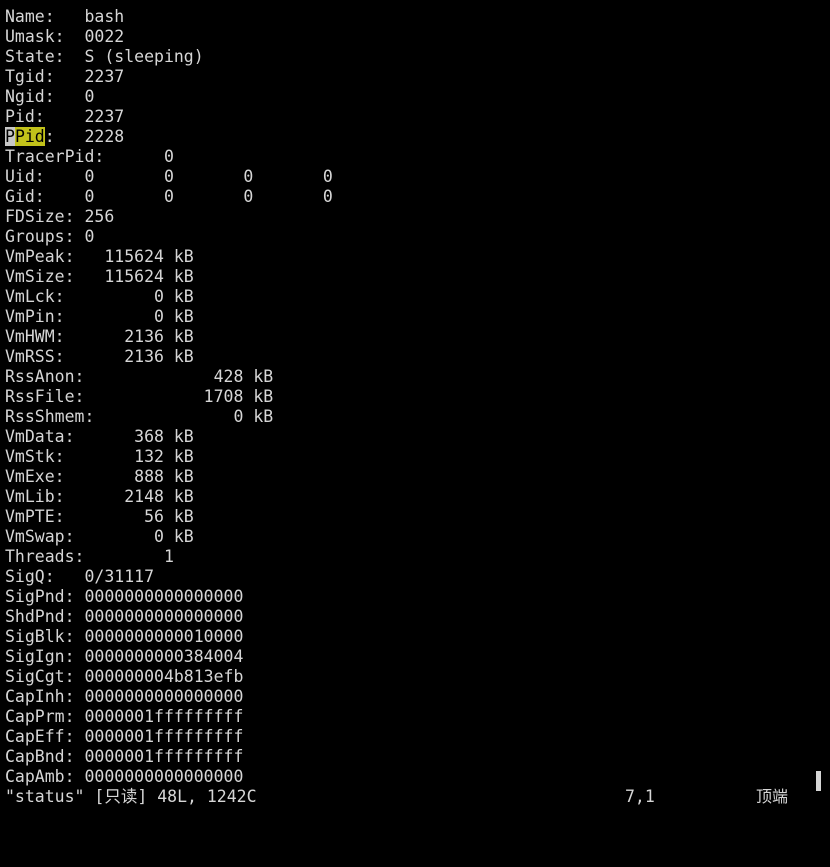 This screenshot has width=830, height=867. Describe the element at coordinates (124, 716) in the screenshot. I see `terminal-line: CapPrm: 0000001fffffffff` at that location.